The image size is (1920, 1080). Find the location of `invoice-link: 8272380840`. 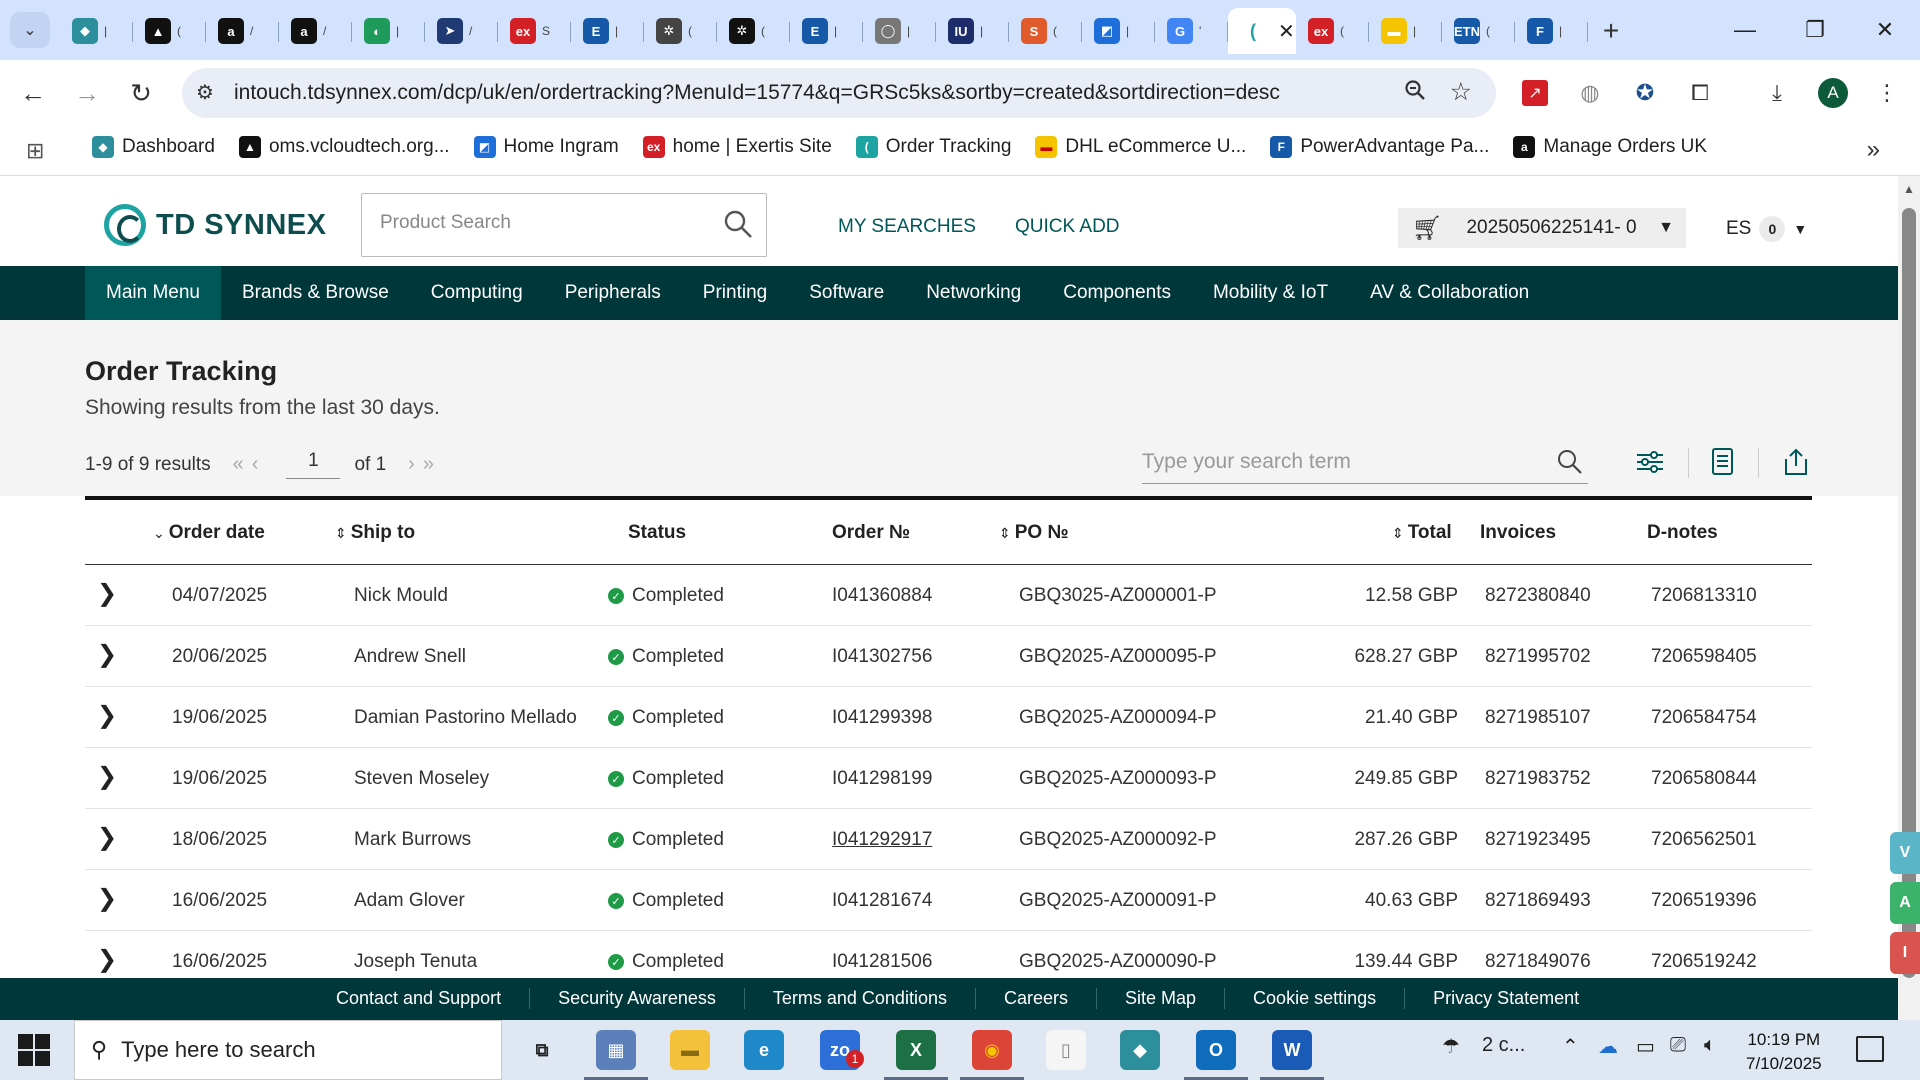

invoice-link: 8272380840 is located at coordinates (1538, 596).